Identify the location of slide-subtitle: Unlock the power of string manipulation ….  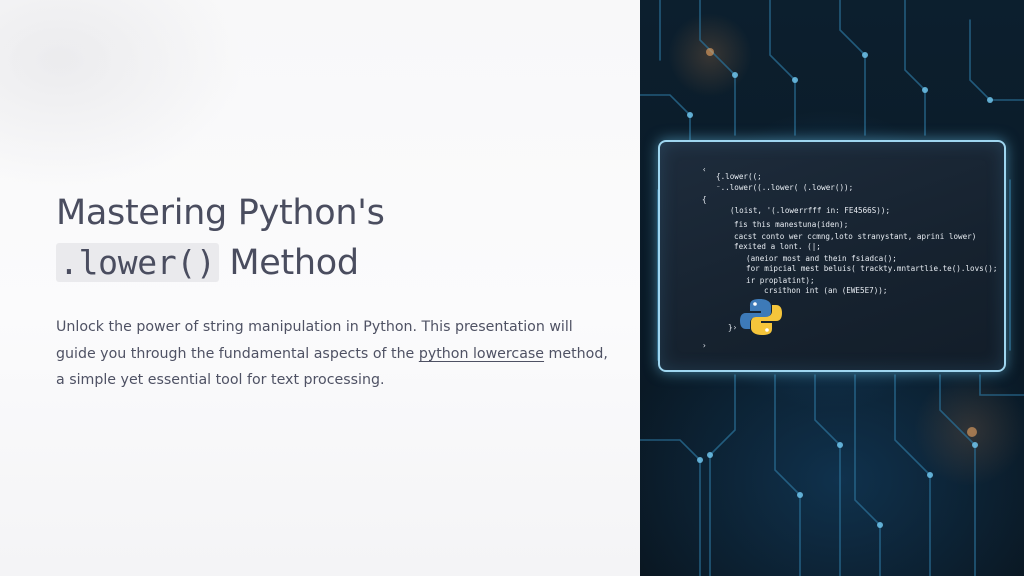
(336, 354).